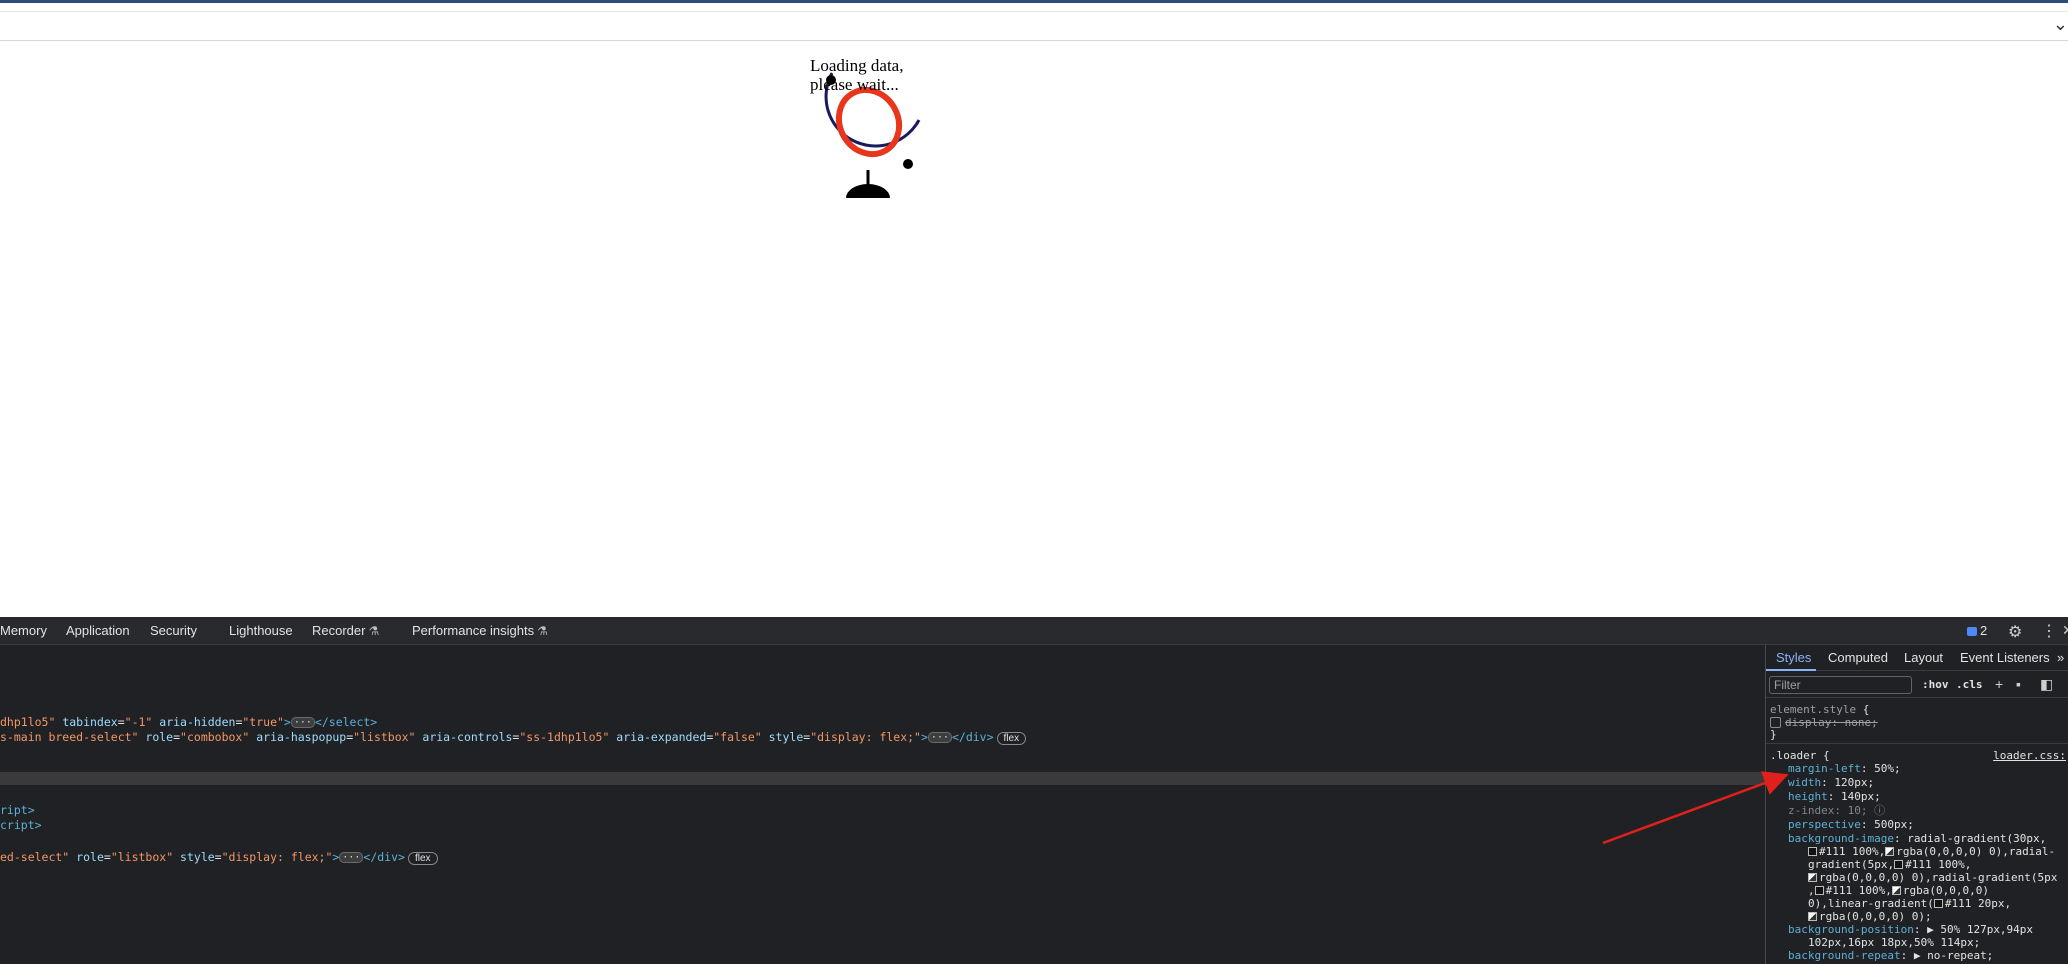 The image size is (2068, 964). What do you see at coordinates (1910, 929) in the screenshot?
I see `decl-background-position: background-position: ▶ 50% 127px,94px` at bounding box center [1910, 929].